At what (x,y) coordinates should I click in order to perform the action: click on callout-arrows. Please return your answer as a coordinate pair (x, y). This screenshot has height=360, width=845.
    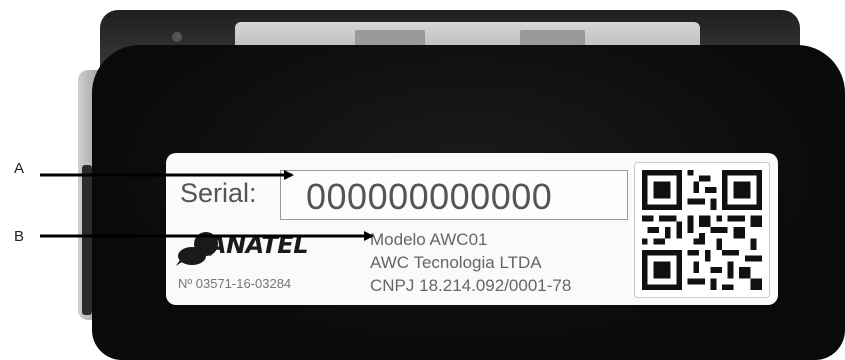
    Looking at the image, I should click on (207, 205).